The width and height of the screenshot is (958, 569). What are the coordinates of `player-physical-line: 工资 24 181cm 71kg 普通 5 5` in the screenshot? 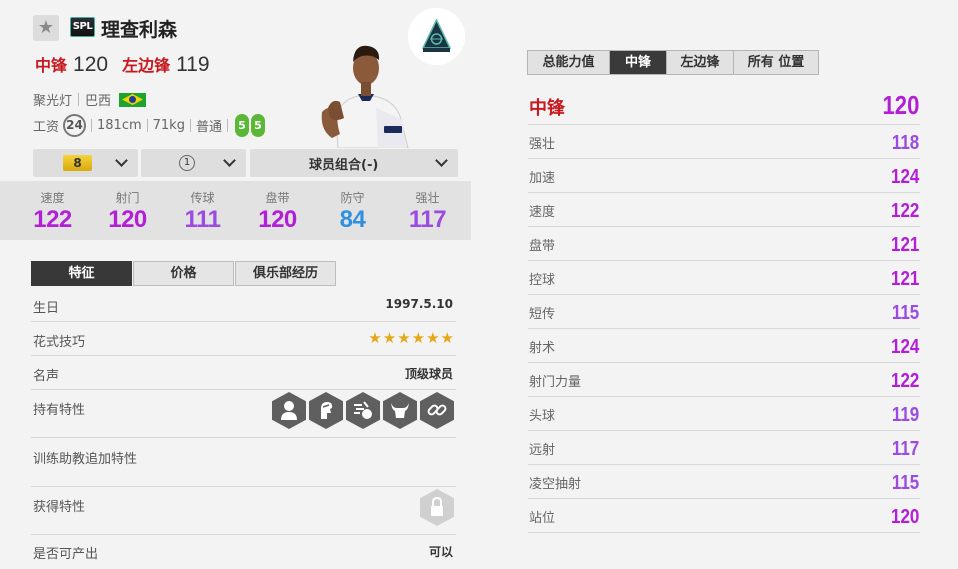 It's located at (149, 125).